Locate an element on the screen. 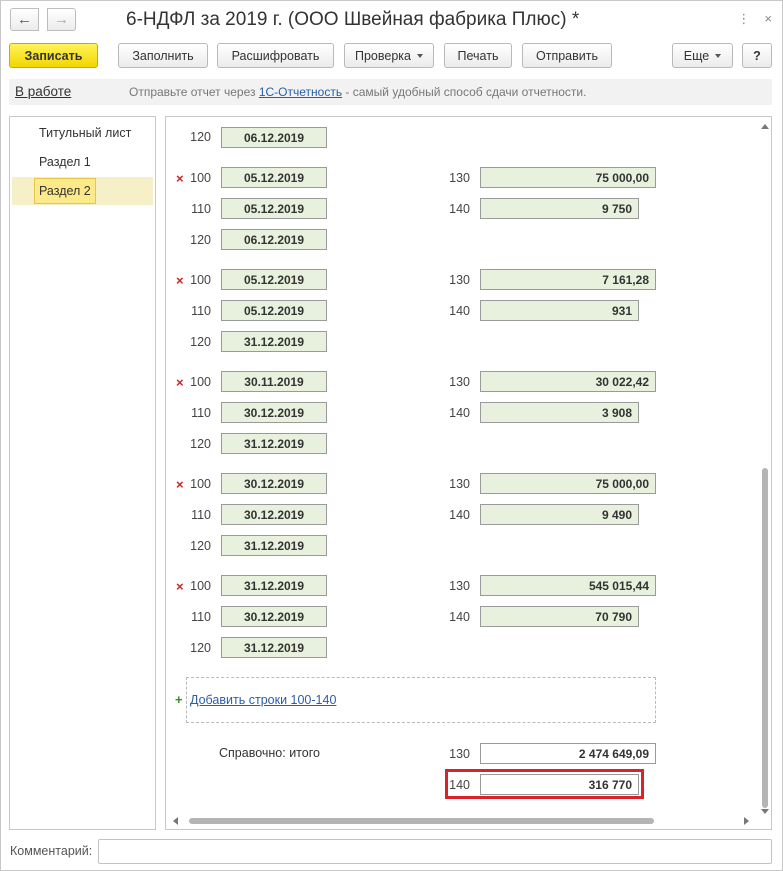 The height and width of the screenshot is (871, 783). field-140: 70 790 is located at coordinates (559, 616).